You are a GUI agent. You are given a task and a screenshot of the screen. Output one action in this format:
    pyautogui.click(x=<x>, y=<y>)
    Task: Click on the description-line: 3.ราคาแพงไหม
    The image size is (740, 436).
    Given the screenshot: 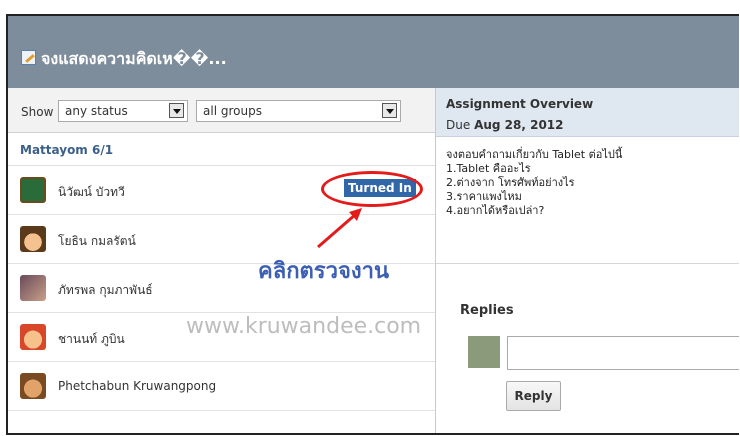 What is the action you would take?
    pyautogui.click(x=484, y=196)
    